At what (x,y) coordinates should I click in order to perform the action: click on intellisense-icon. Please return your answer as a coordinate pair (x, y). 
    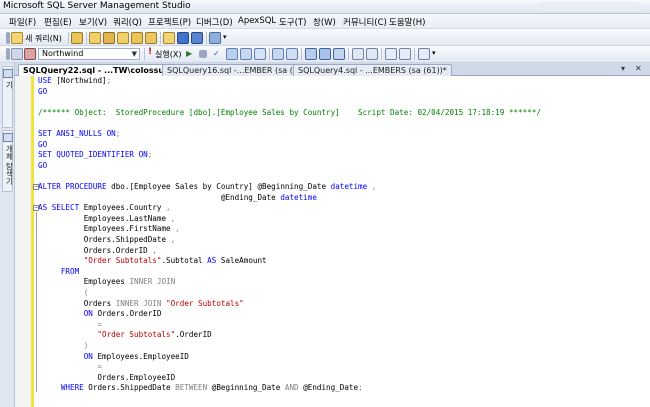
    Looking at the image, I should click on (260, 54).